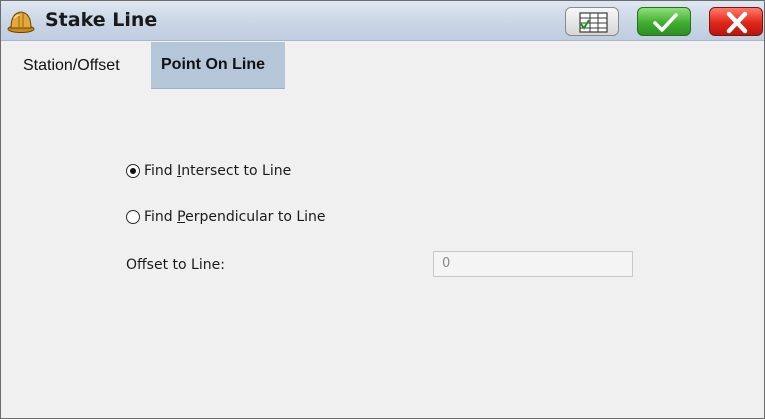 The height and width of the screenshot is (419, 765). I want to click on find-intersect-label: Find Intersect to Line, so click(218, 171).